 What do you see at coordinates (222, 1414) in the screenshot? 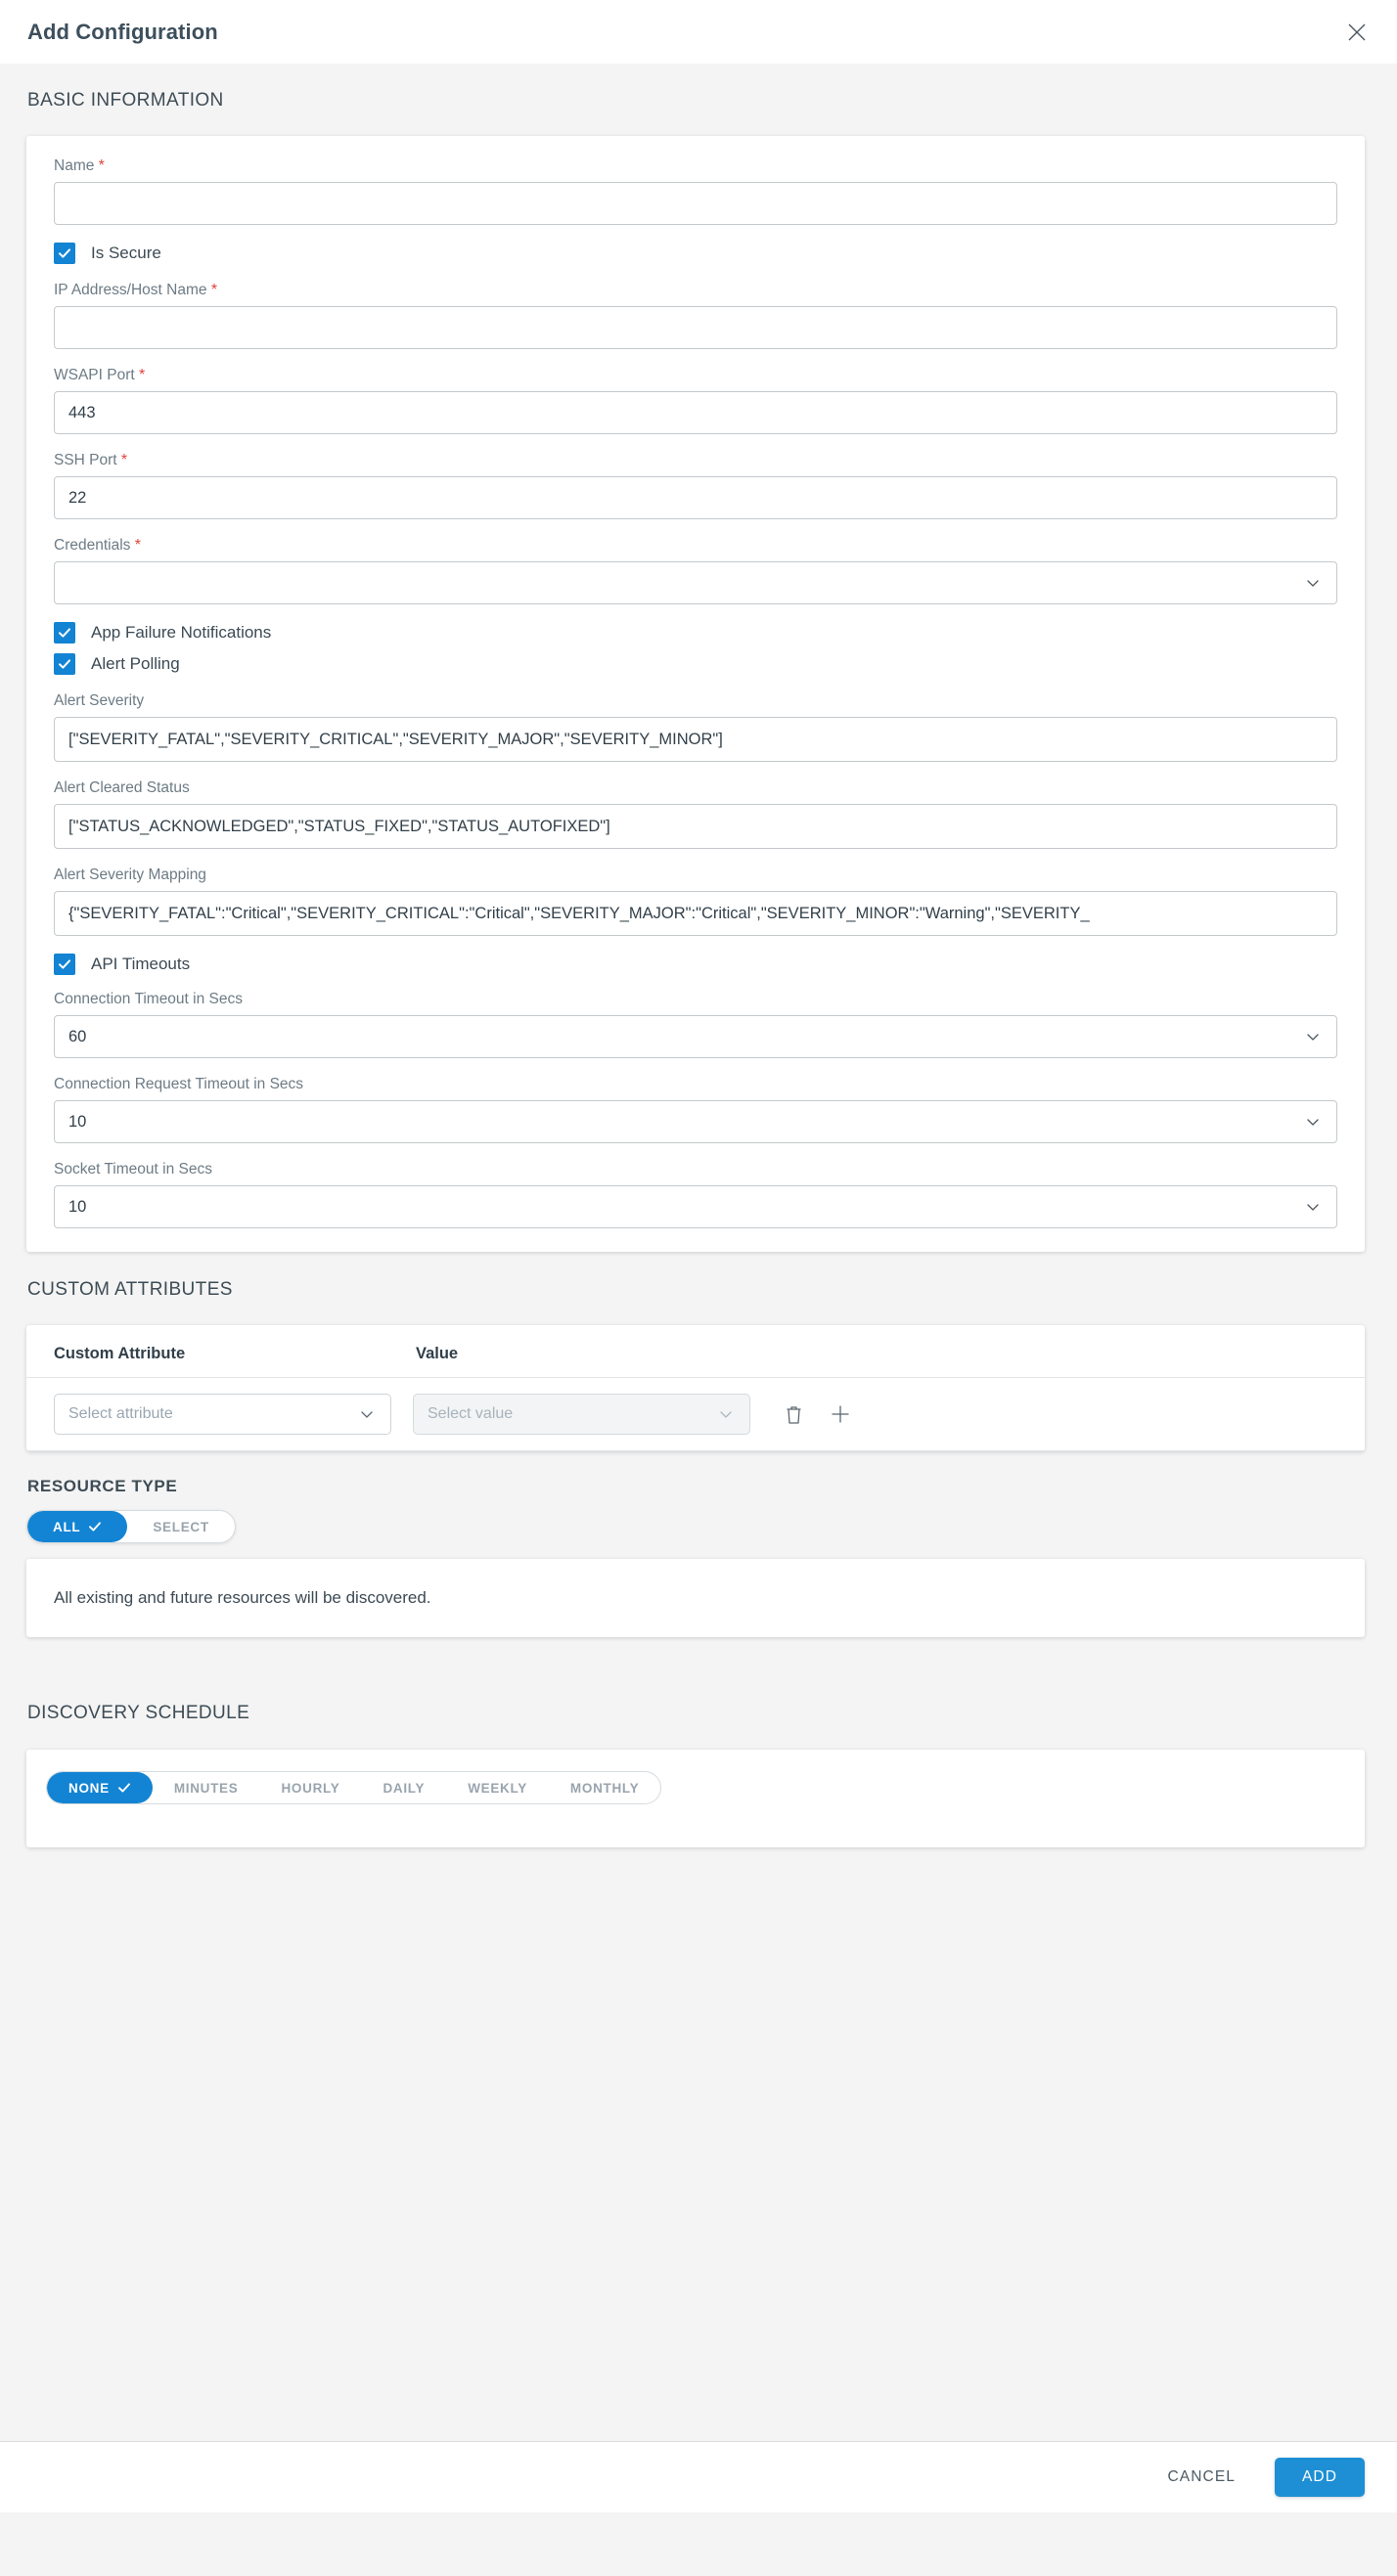
I see `attribute-select: Select attribute` at bounding box center [222, 1414].